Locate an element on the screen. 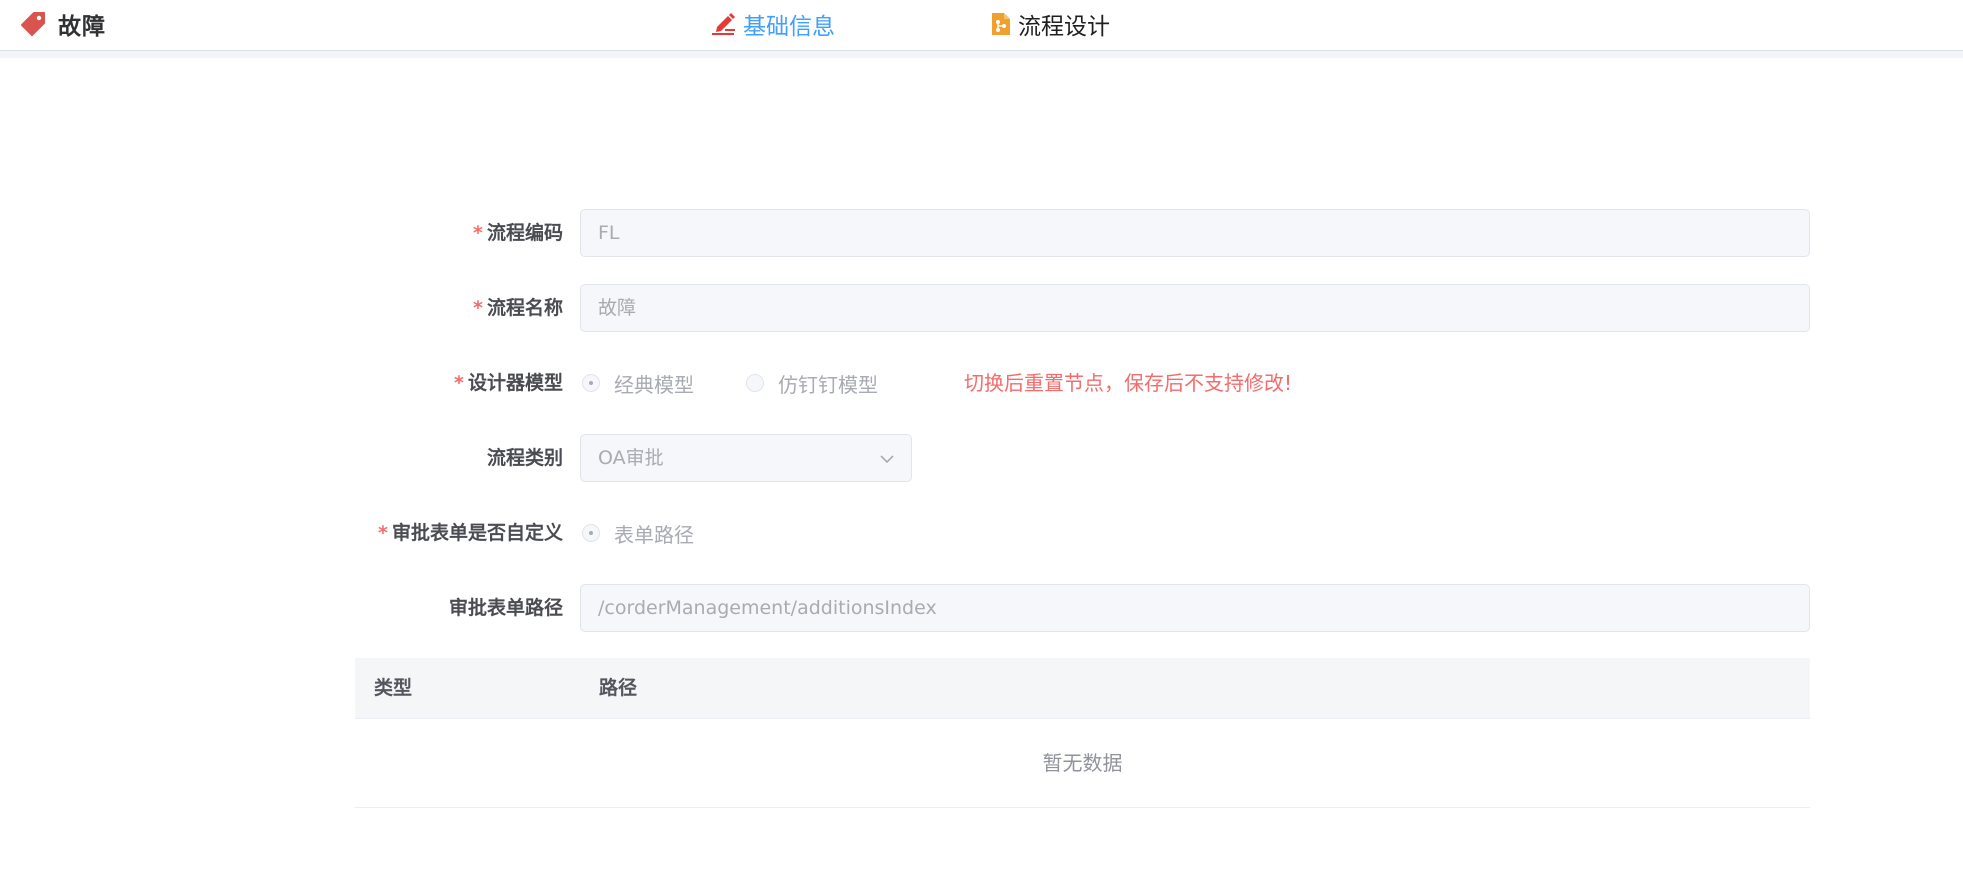  table-empty-text: 暂无数据 is located at coordinates (1082, 763).